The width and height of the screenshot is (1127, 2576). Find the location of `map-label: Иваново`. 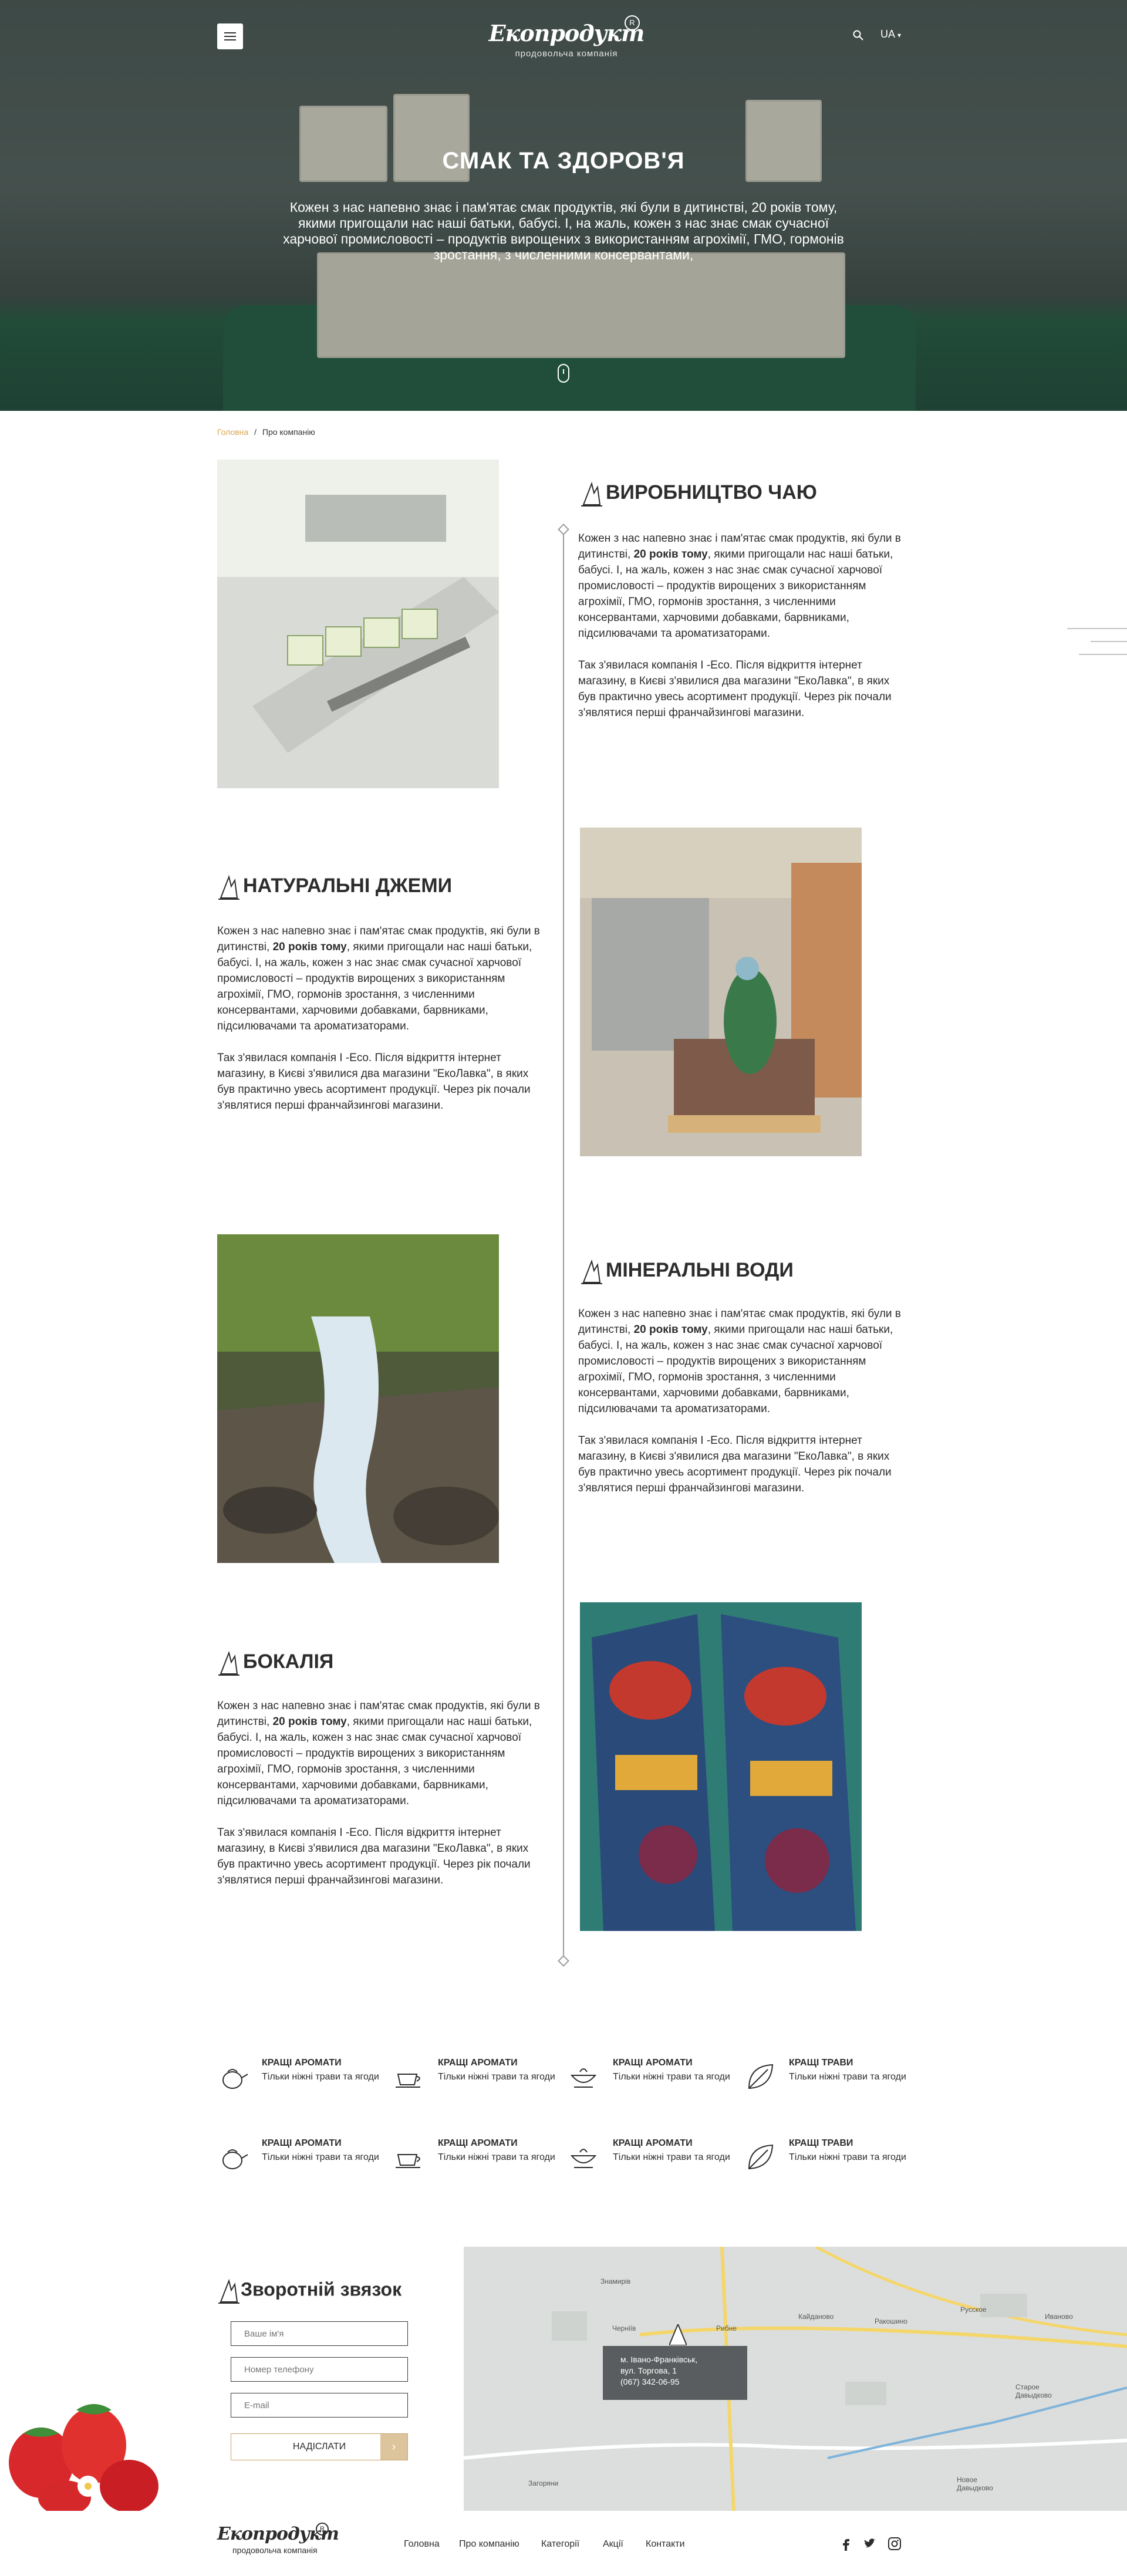

map-label: Иваново is located at coordinates (1059, 2316).